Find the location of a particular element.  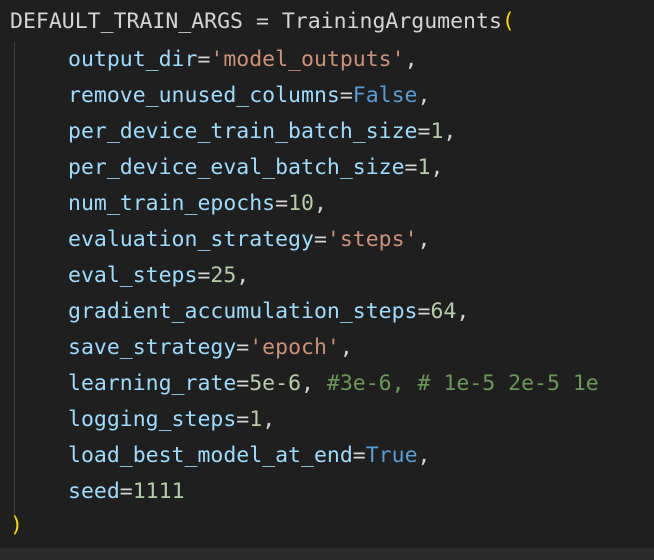

param-name: eval_steps is located at coordinates (133, 275).